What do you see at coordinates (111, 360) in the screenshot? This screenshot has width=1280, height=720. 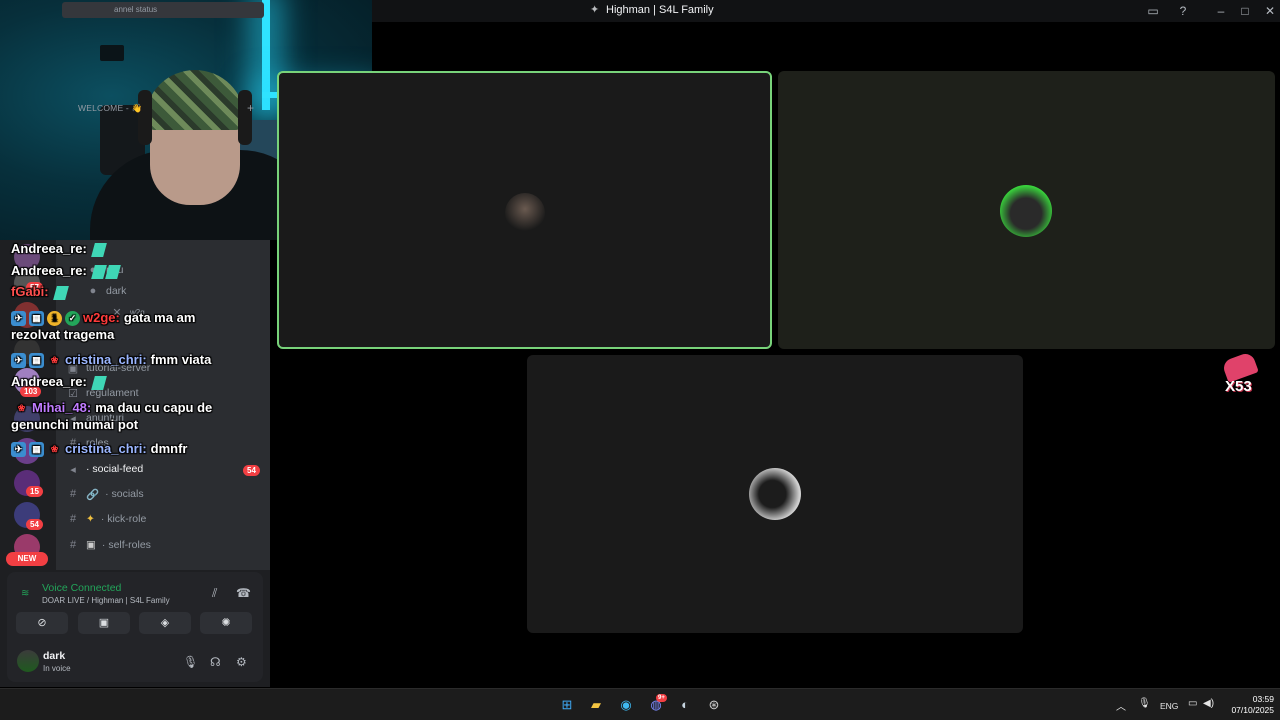 I see `chat-message: ✈ ▦ ❀ cristina_chri: fmm viata` at bounding box center [111, 360].